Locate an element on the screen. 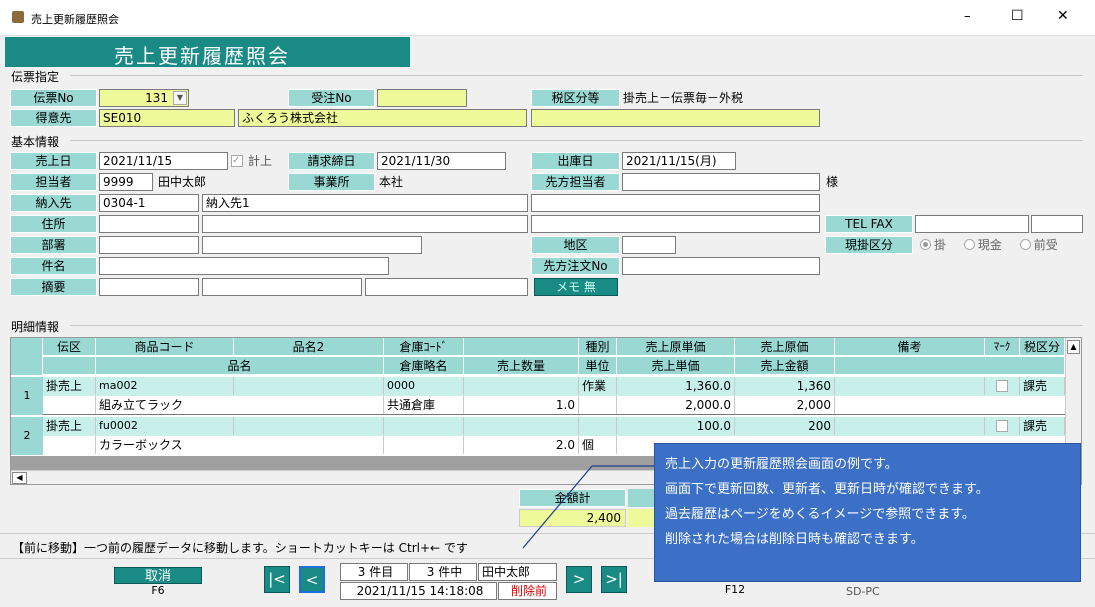 Image resolution: width=1095 pixels, height=607 pixels. cell-gentanka: 1,360.0 is located at coordinates (676, 386).